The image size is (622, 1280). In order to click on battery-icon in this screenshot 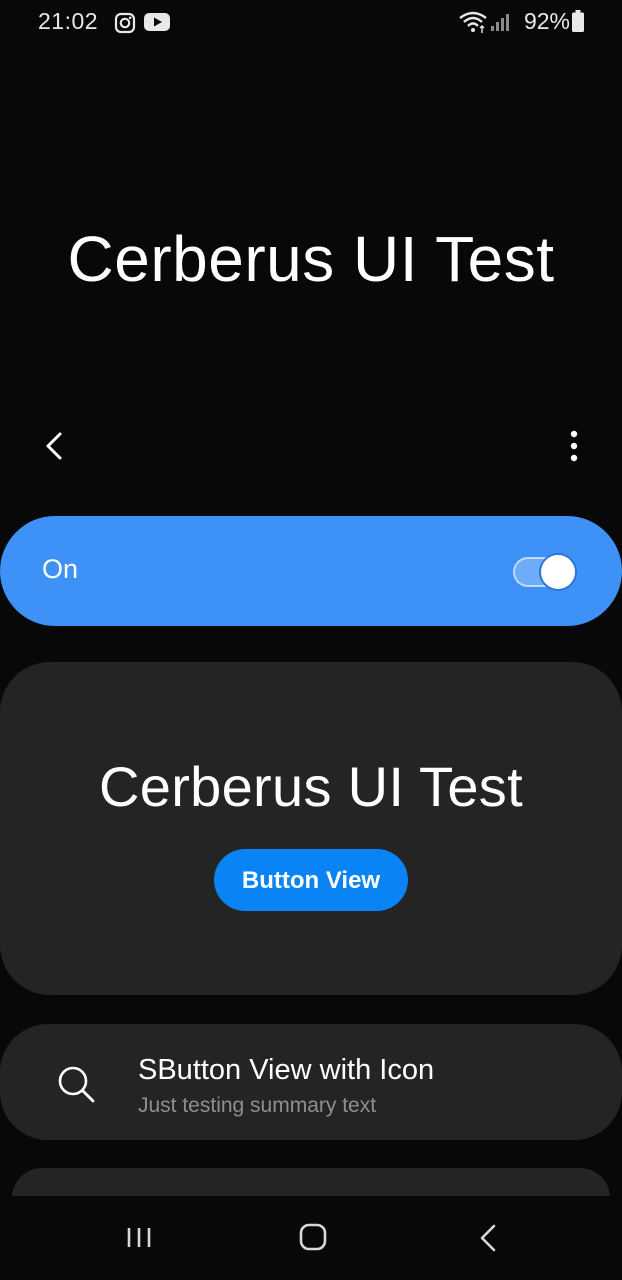, I will do `click(578, 23)`.